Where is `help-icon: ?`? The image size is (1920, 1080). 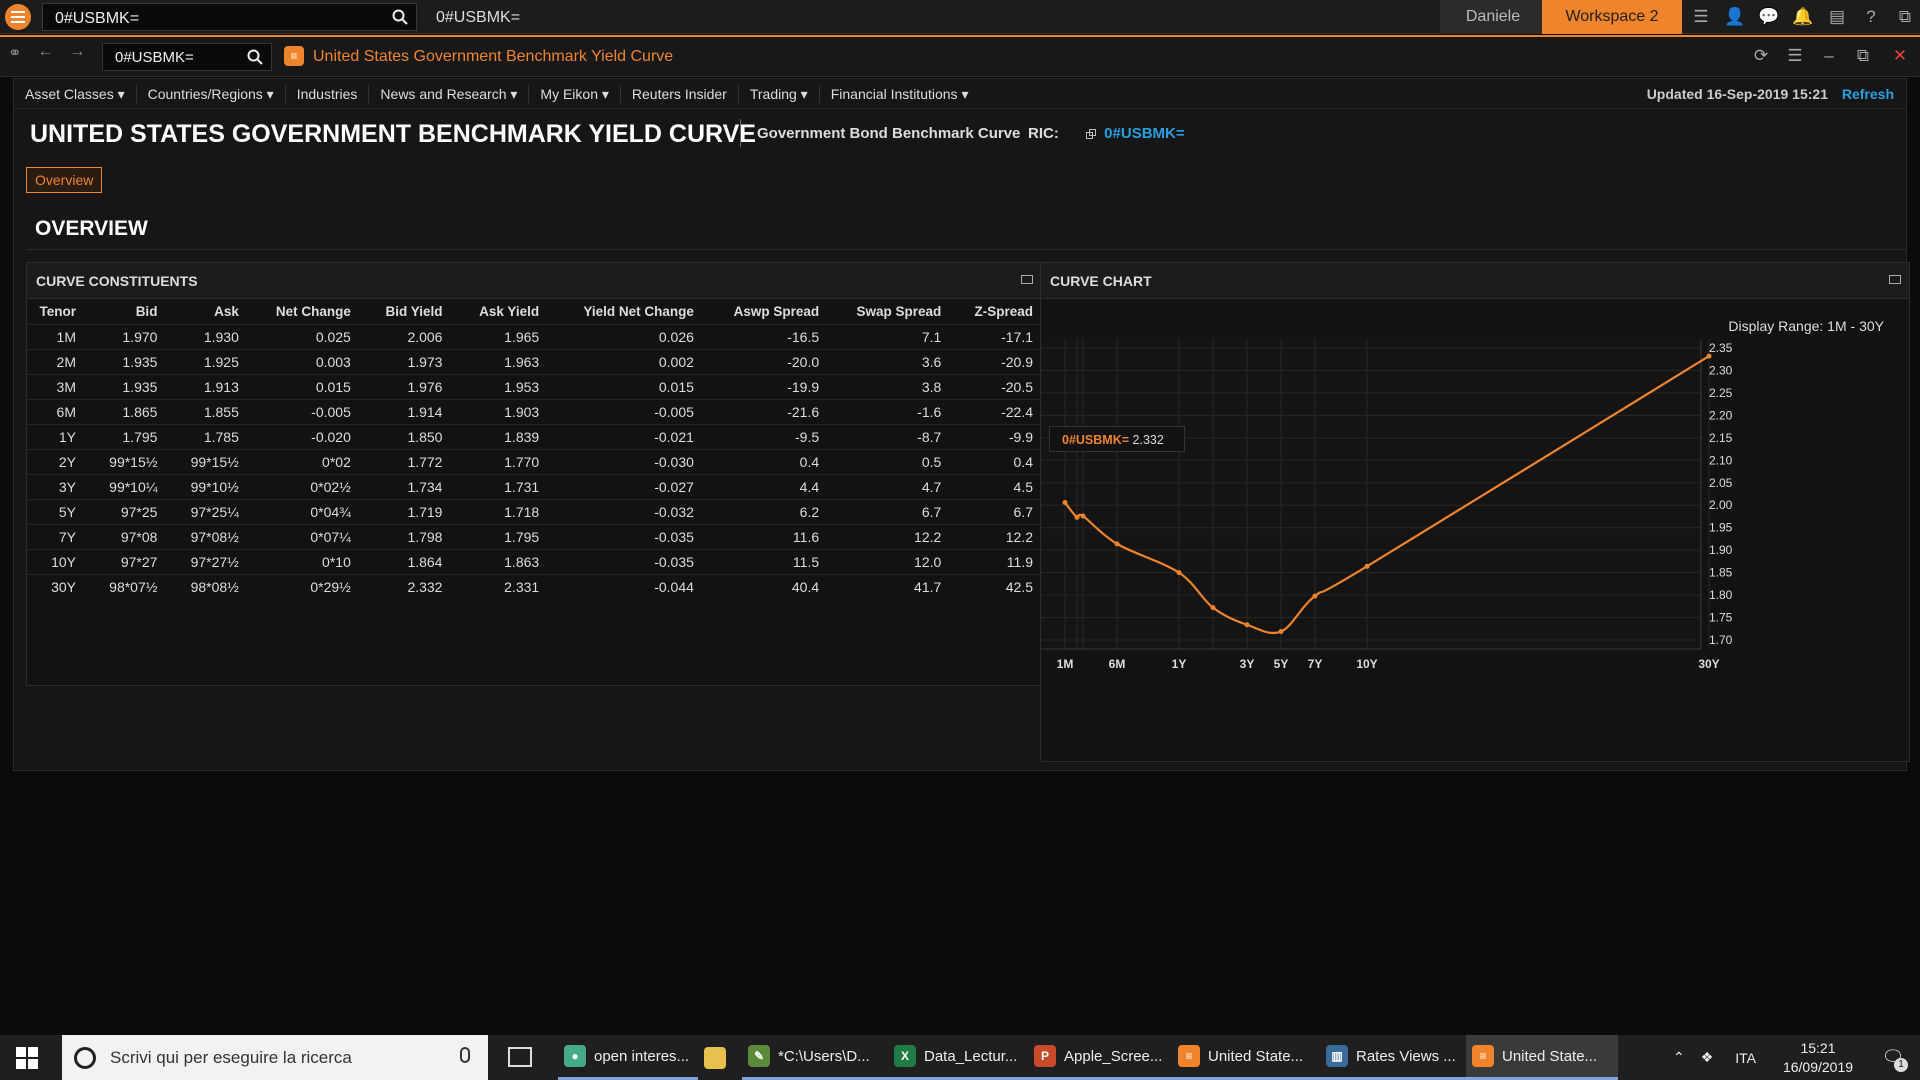 help-icon: ? is located at coordinates (1871, 17).